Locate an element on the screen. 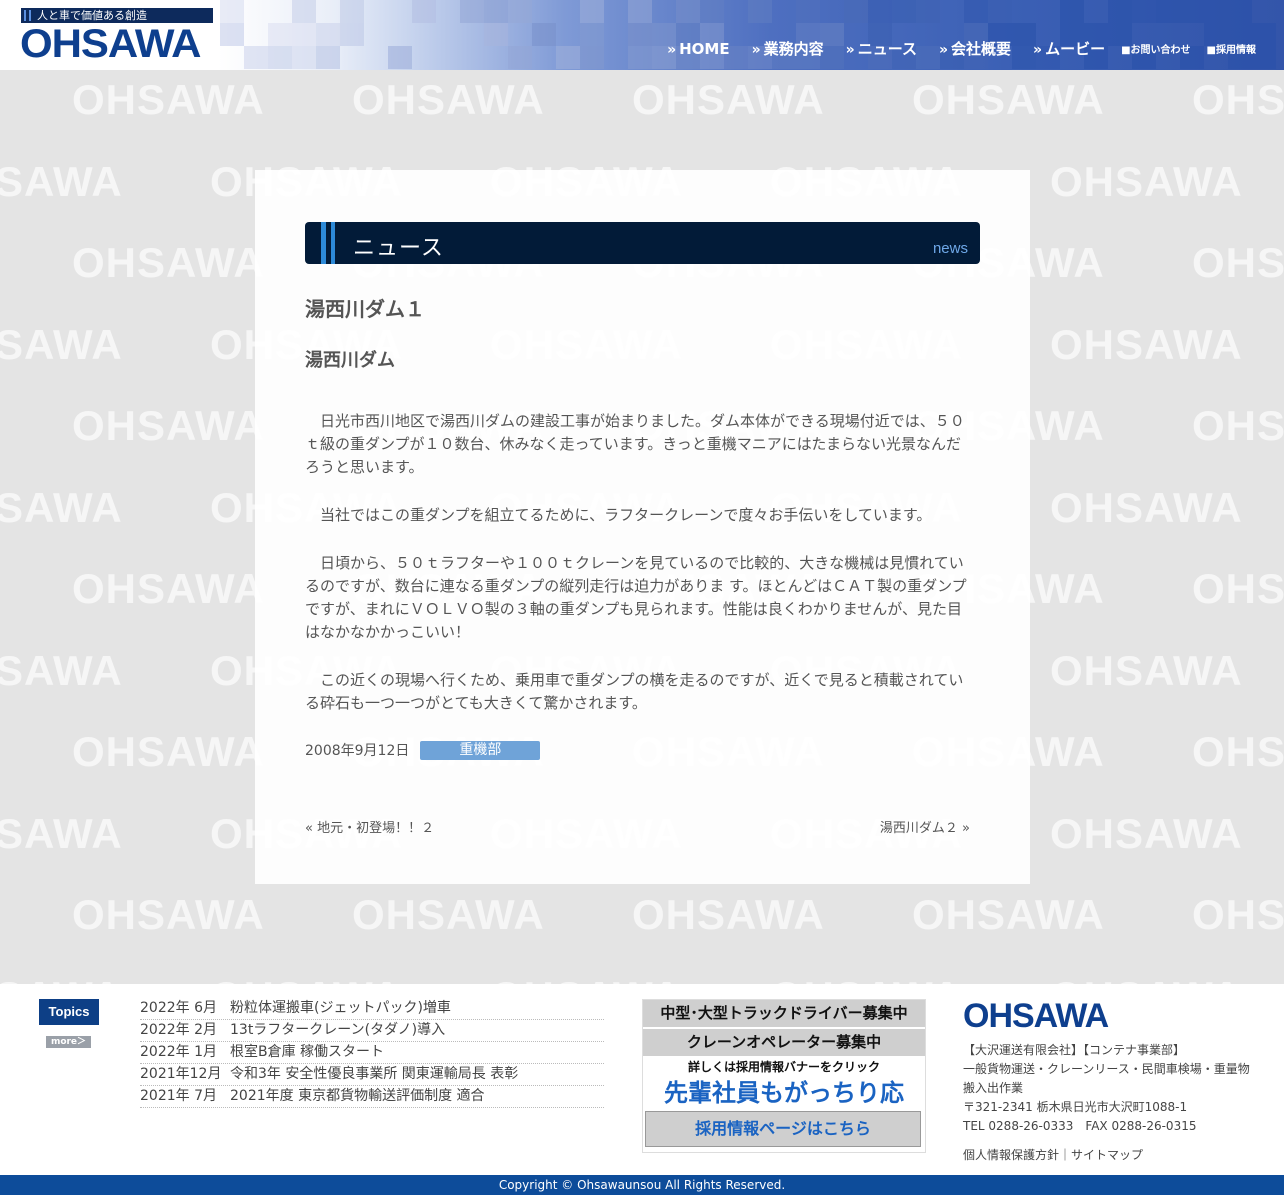  news-title: 粉粒体運搬車(ジェットパック)増車 is located at coordinates (340, 1008).